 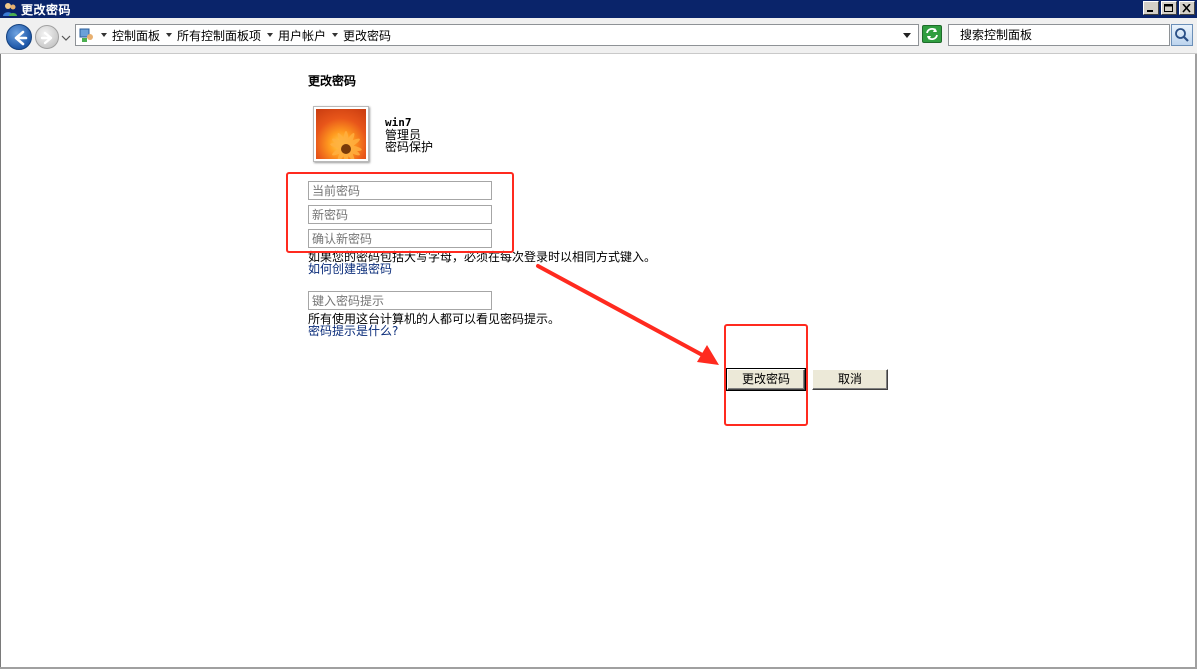 I want to click on maximize-button, so click(x=1169, y=8).